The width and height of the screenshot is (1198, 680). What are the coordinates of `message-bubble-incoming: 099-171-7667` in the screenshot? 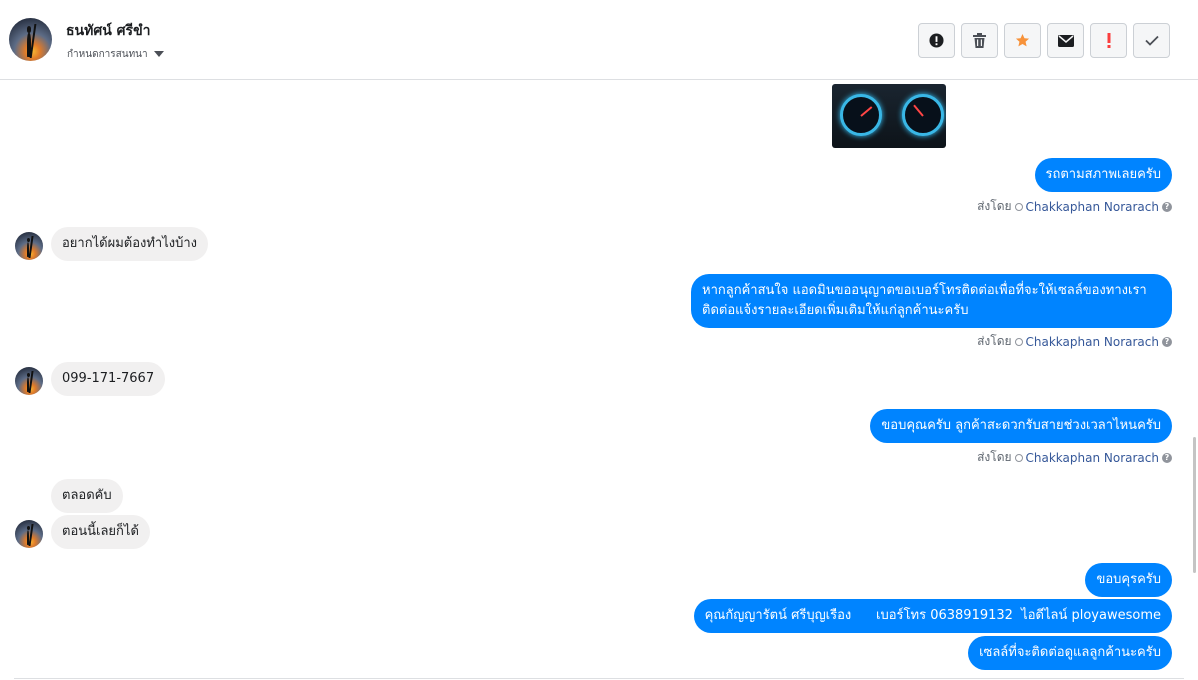 It's located at (108, 379).